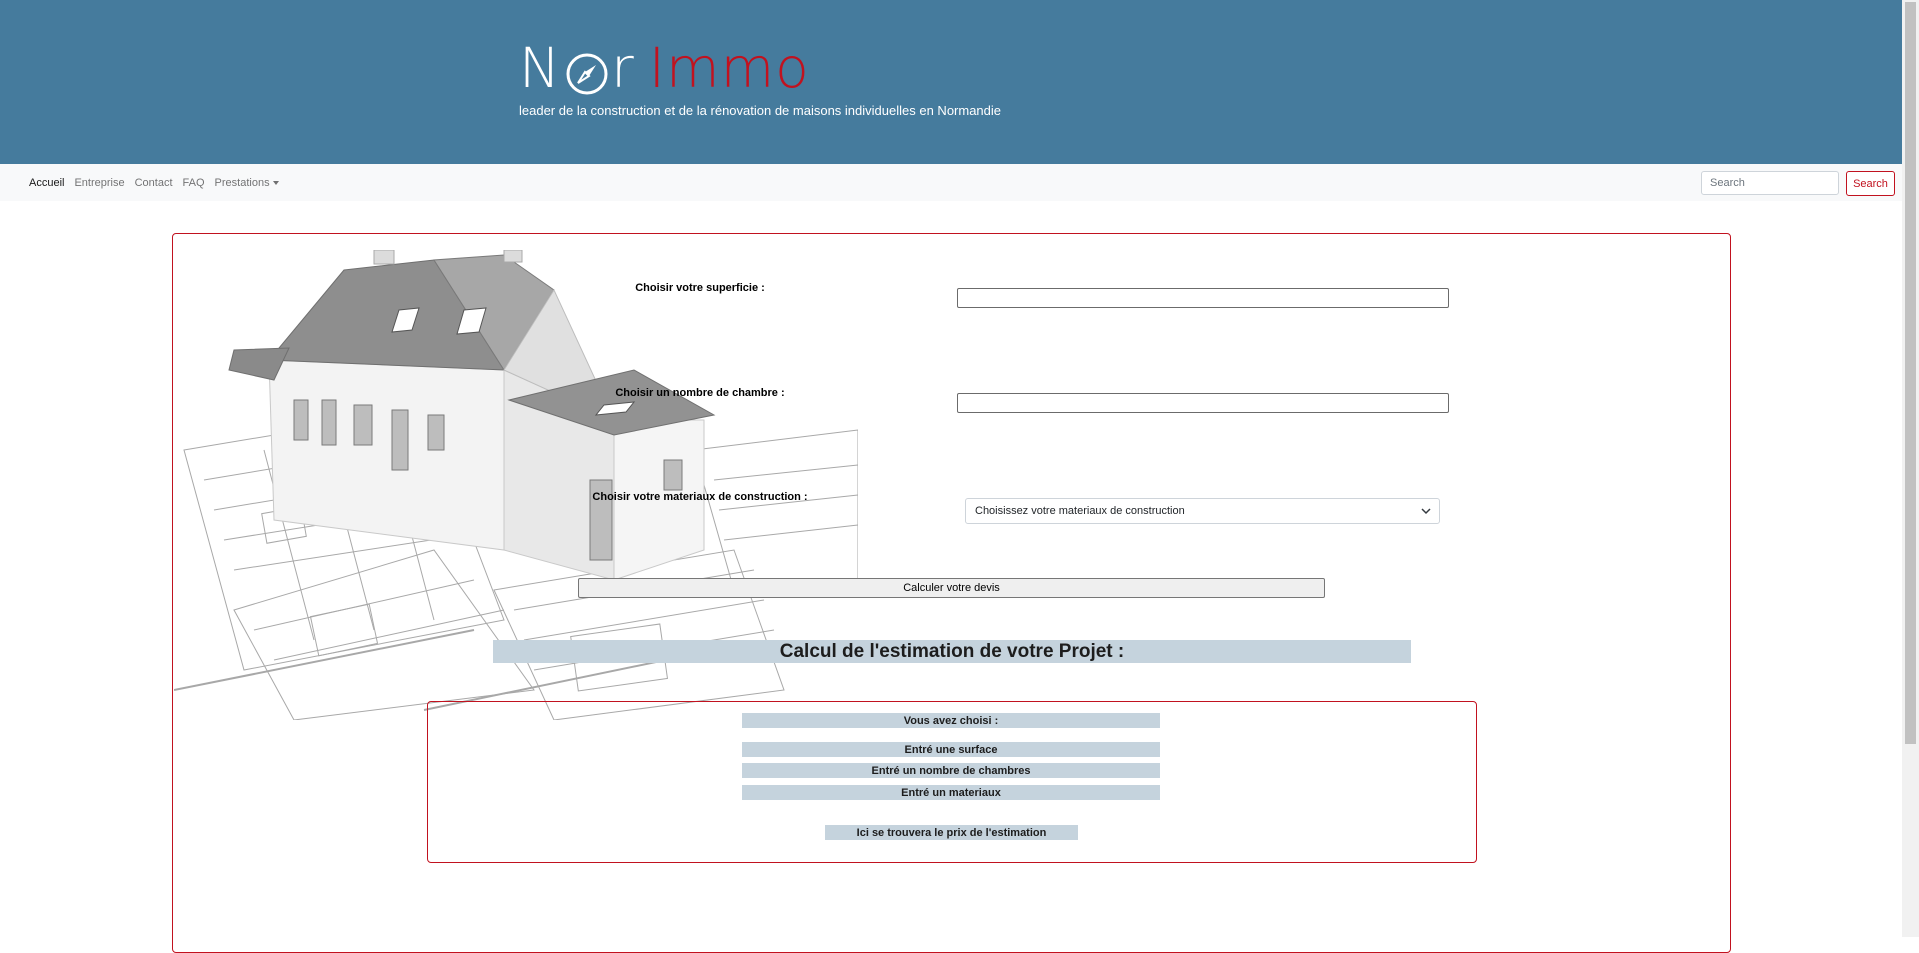 The image size is (1919, 953). Describe the element at coordinates (623, 68) in the screenshot. I see `logo-text-nor-r: r` at that location.